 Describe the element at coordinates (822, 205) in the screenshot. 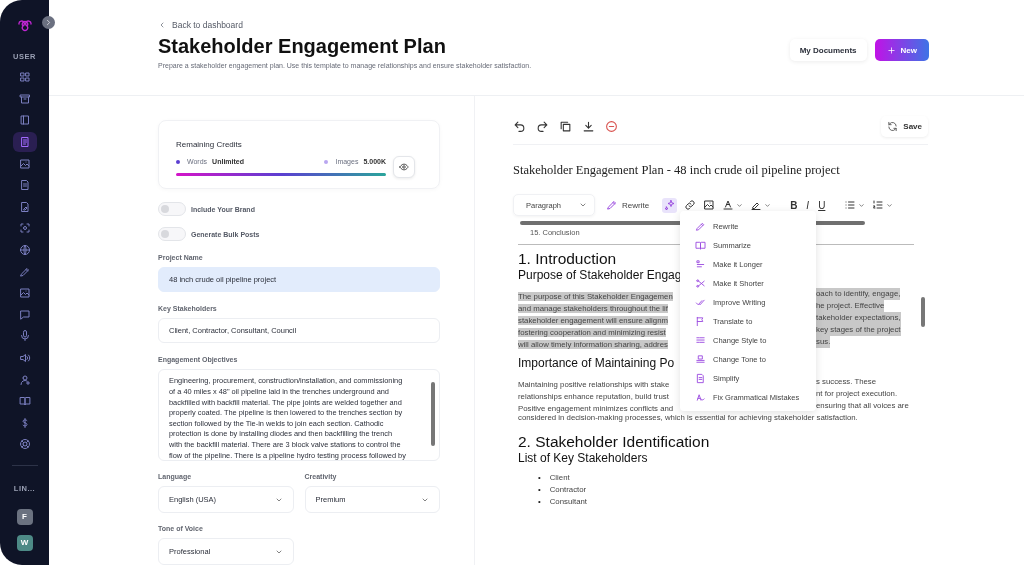

I see `format-button: U` at that location.